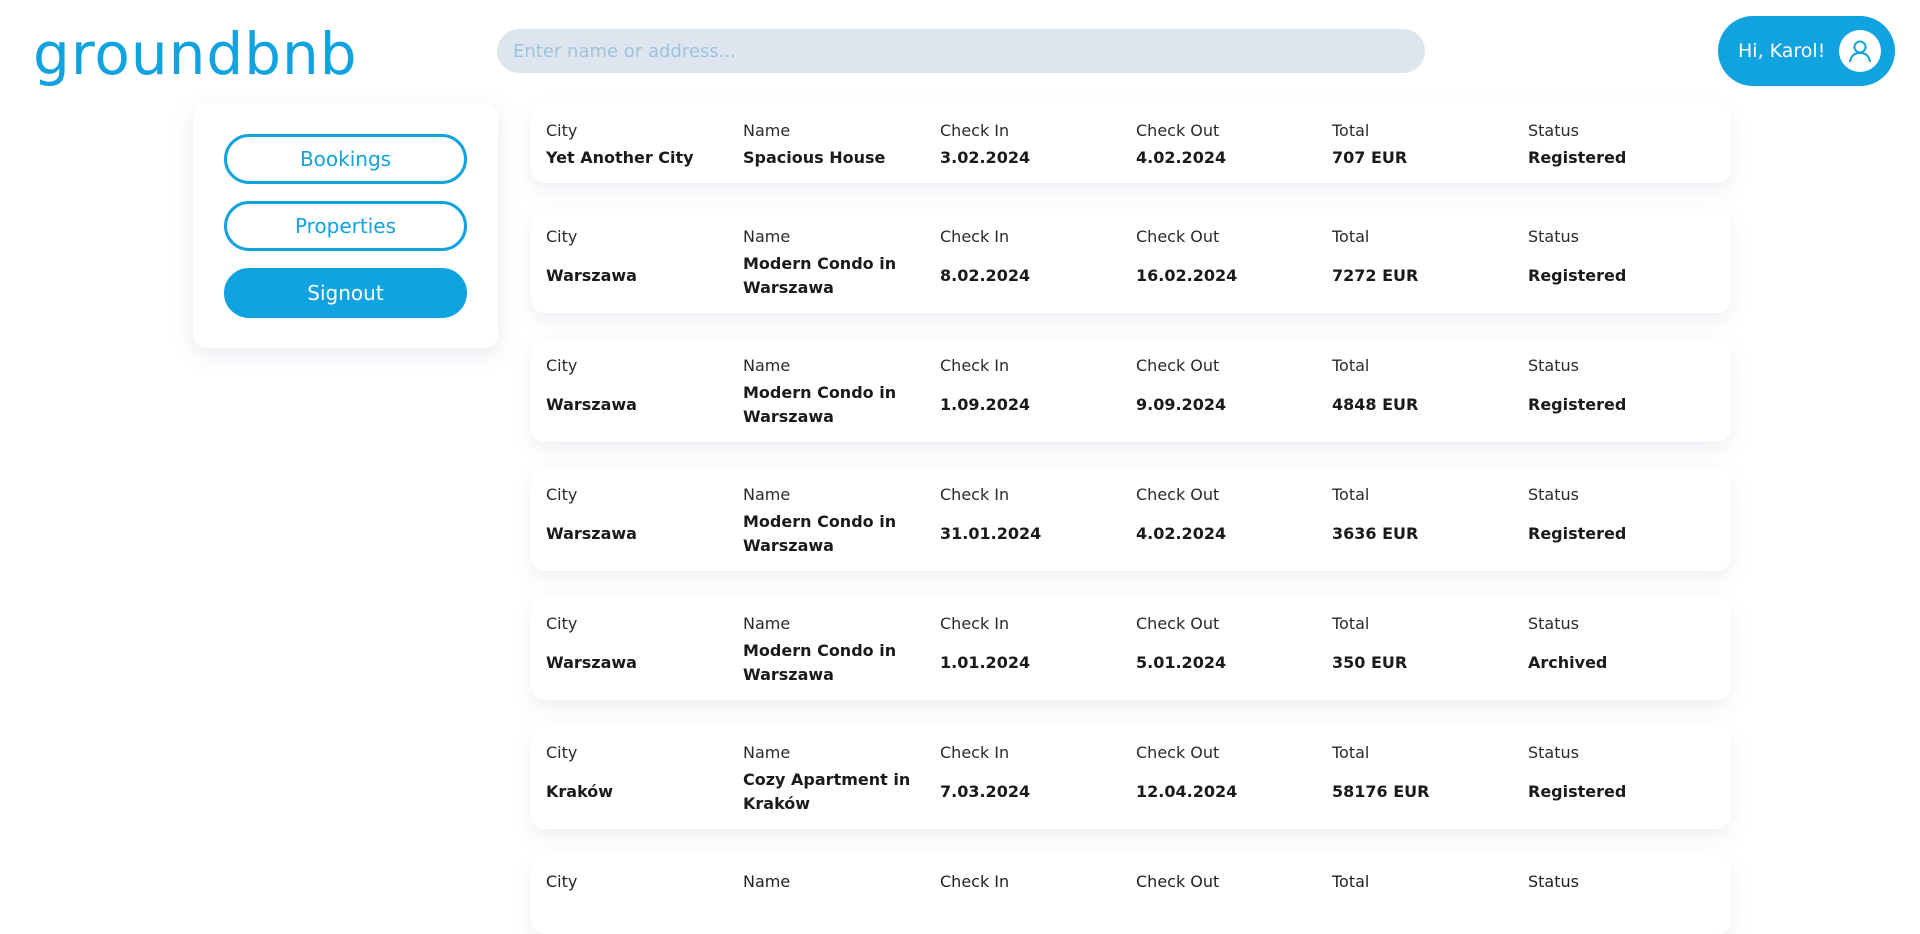 The width and height of the screenshot is (1920, 934). I want to click on booking-check-in-cell: Check In 3.02.2024, so click(1030, 143).